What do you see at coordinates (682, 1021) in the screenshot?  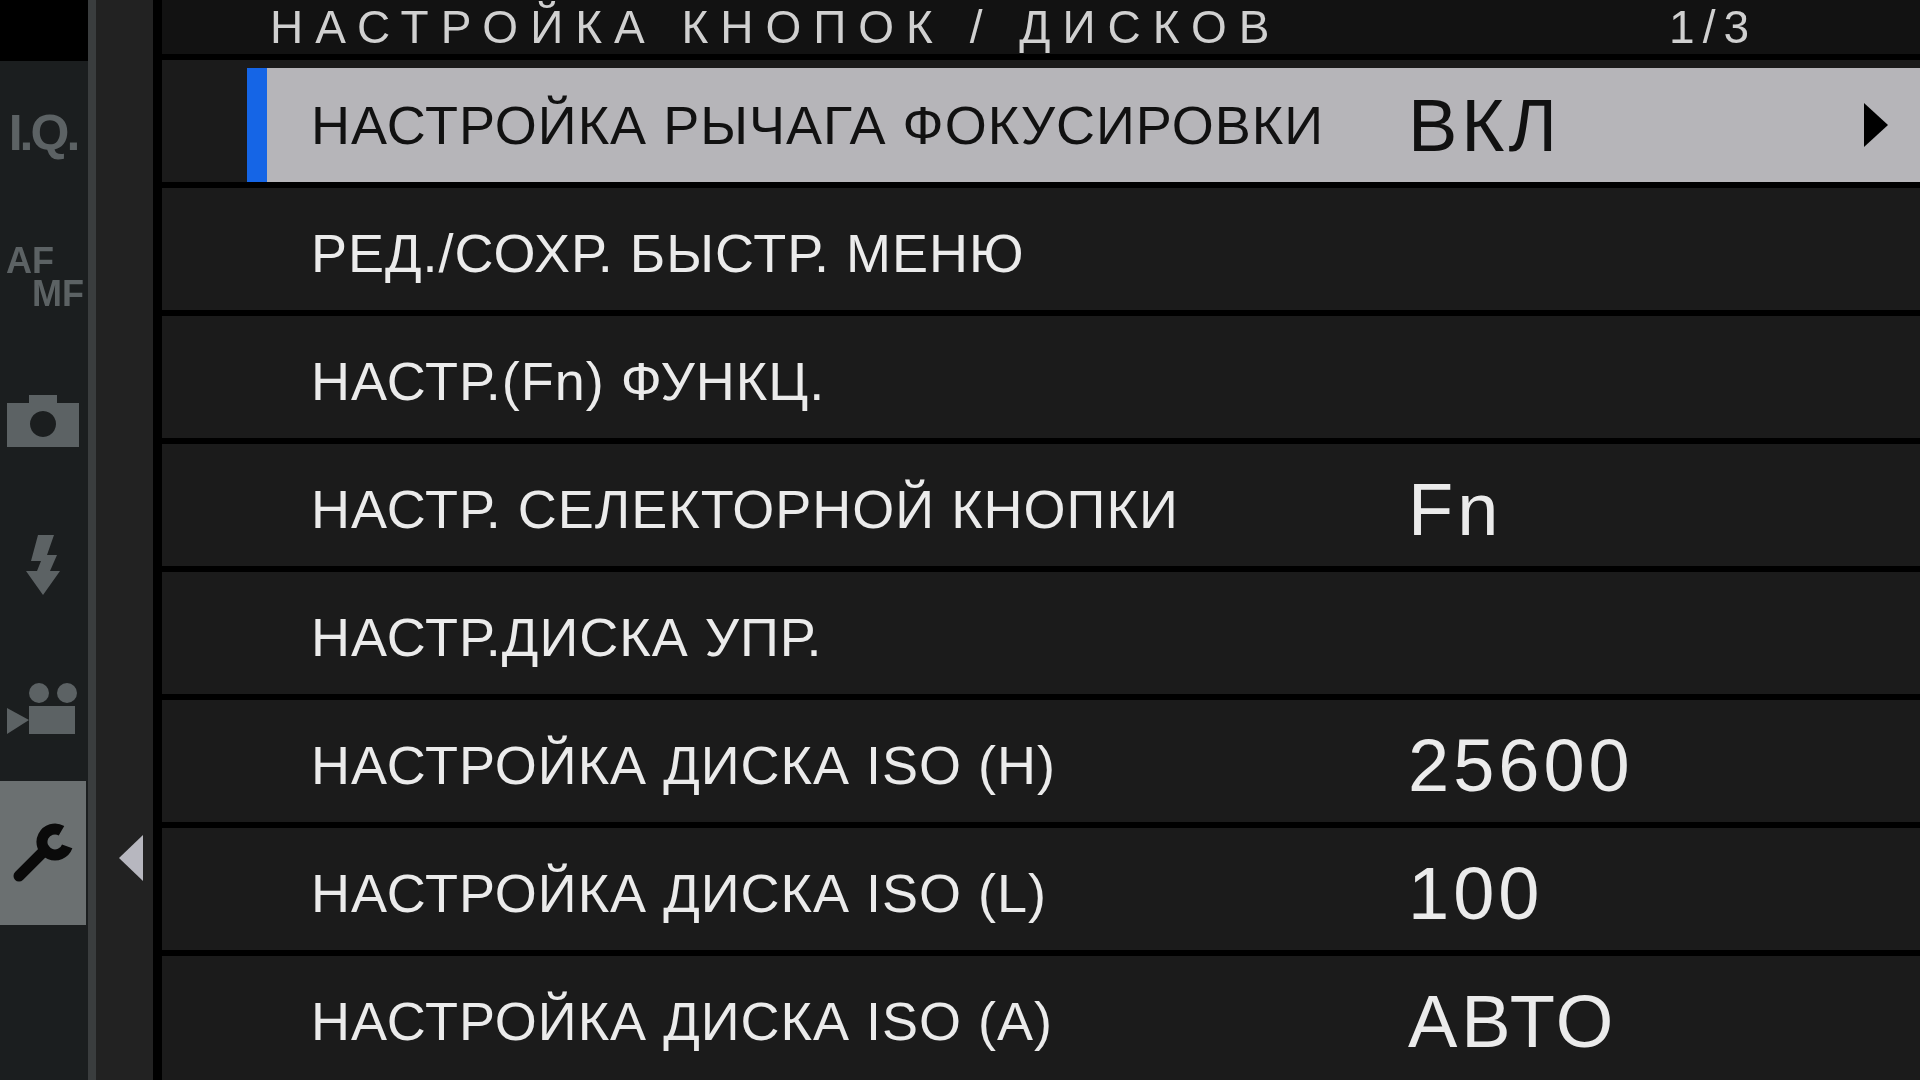 I see `item-label: НАСТРОЙКА ДИСКА ISO (A)` at bounding box center [682, 1021].